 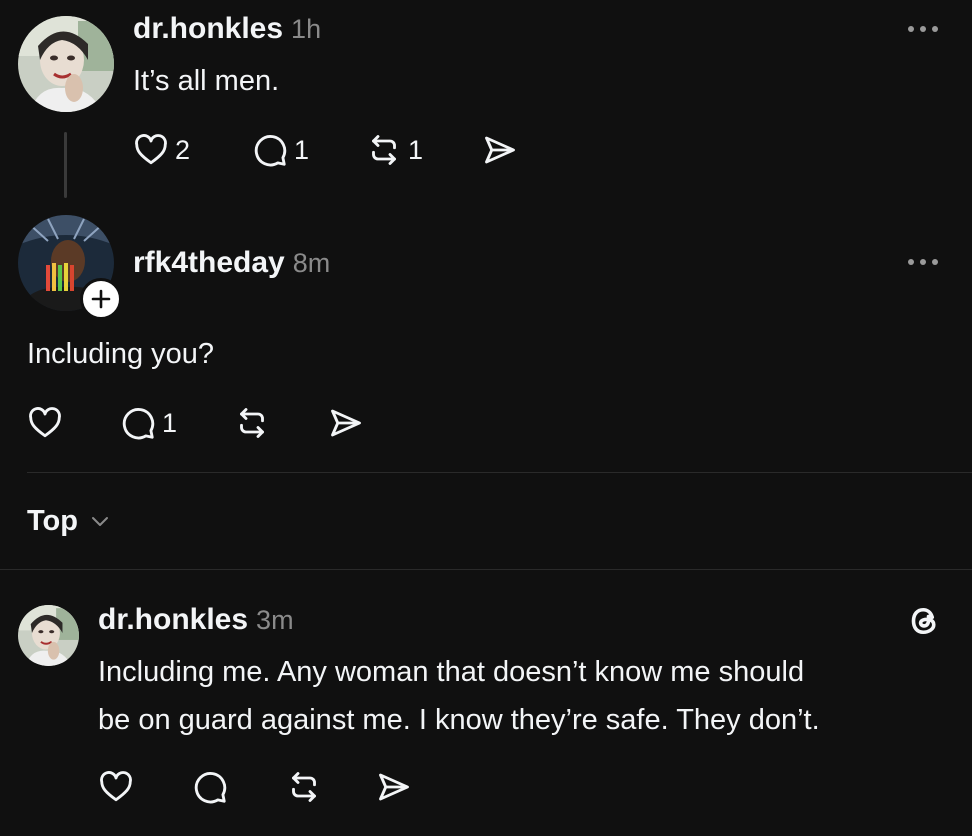 What do you see at coordinates (183, 149) in the screenshot?
I see `like-count: 2` at bounding box center [183, 149].